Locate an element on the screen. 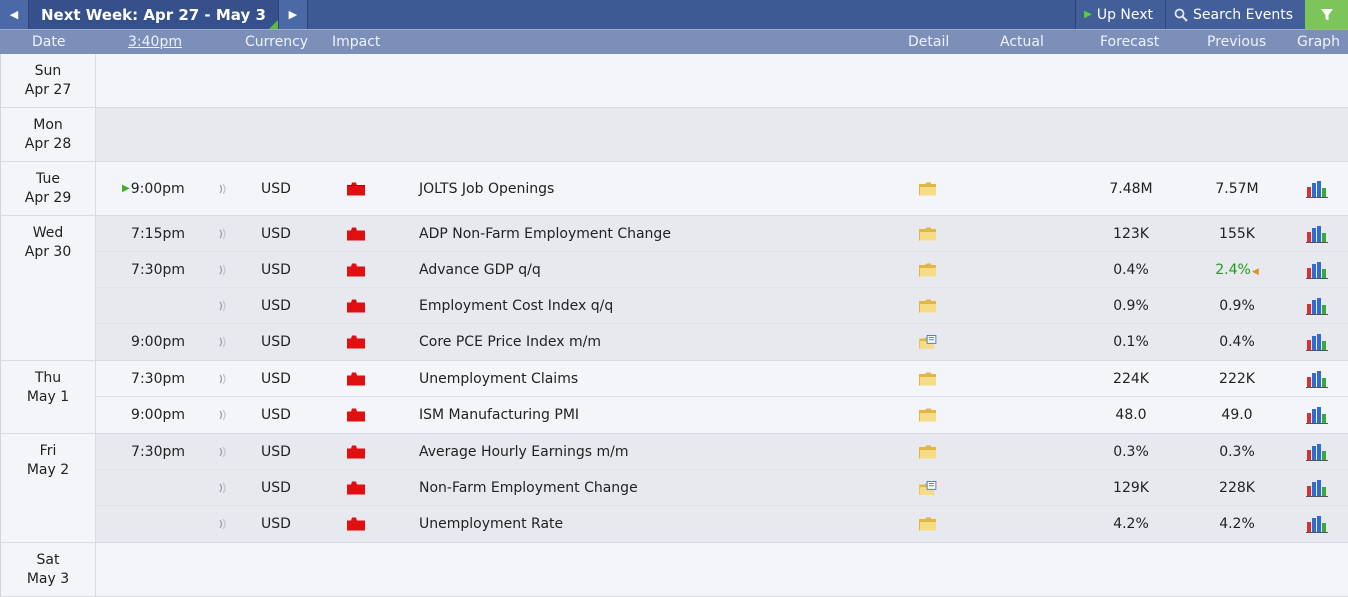 The height and width of the screenshot is (597, 1348). date-cell: Mon Apr 28 is located at coordinates (48, 134).